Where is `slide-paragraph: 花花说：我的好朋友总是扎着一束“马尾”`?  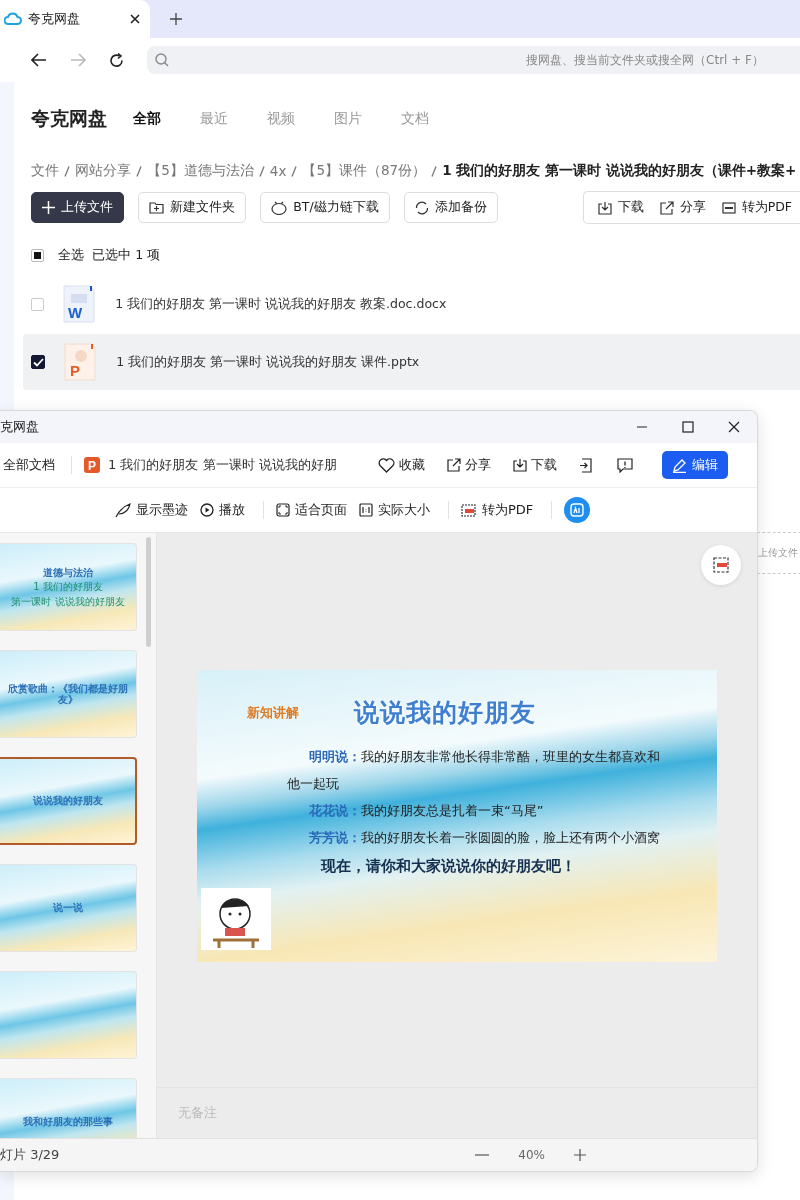
slide-paragraph: 花花说：我的好朋友总是扎着一束“马尾” is located at coordinates (426, 811).